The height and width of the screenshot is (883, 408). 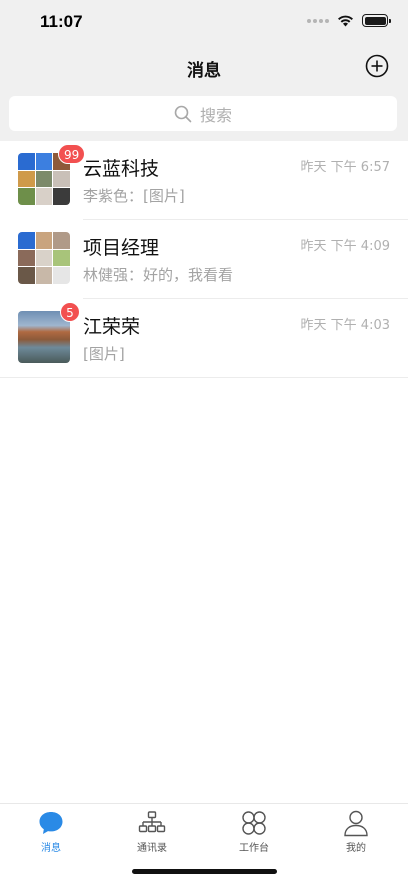 What do you see at coordinates (51, 823) in the screenshot?
I see `chat-bubble-icon` at bounding box center [51, 823].